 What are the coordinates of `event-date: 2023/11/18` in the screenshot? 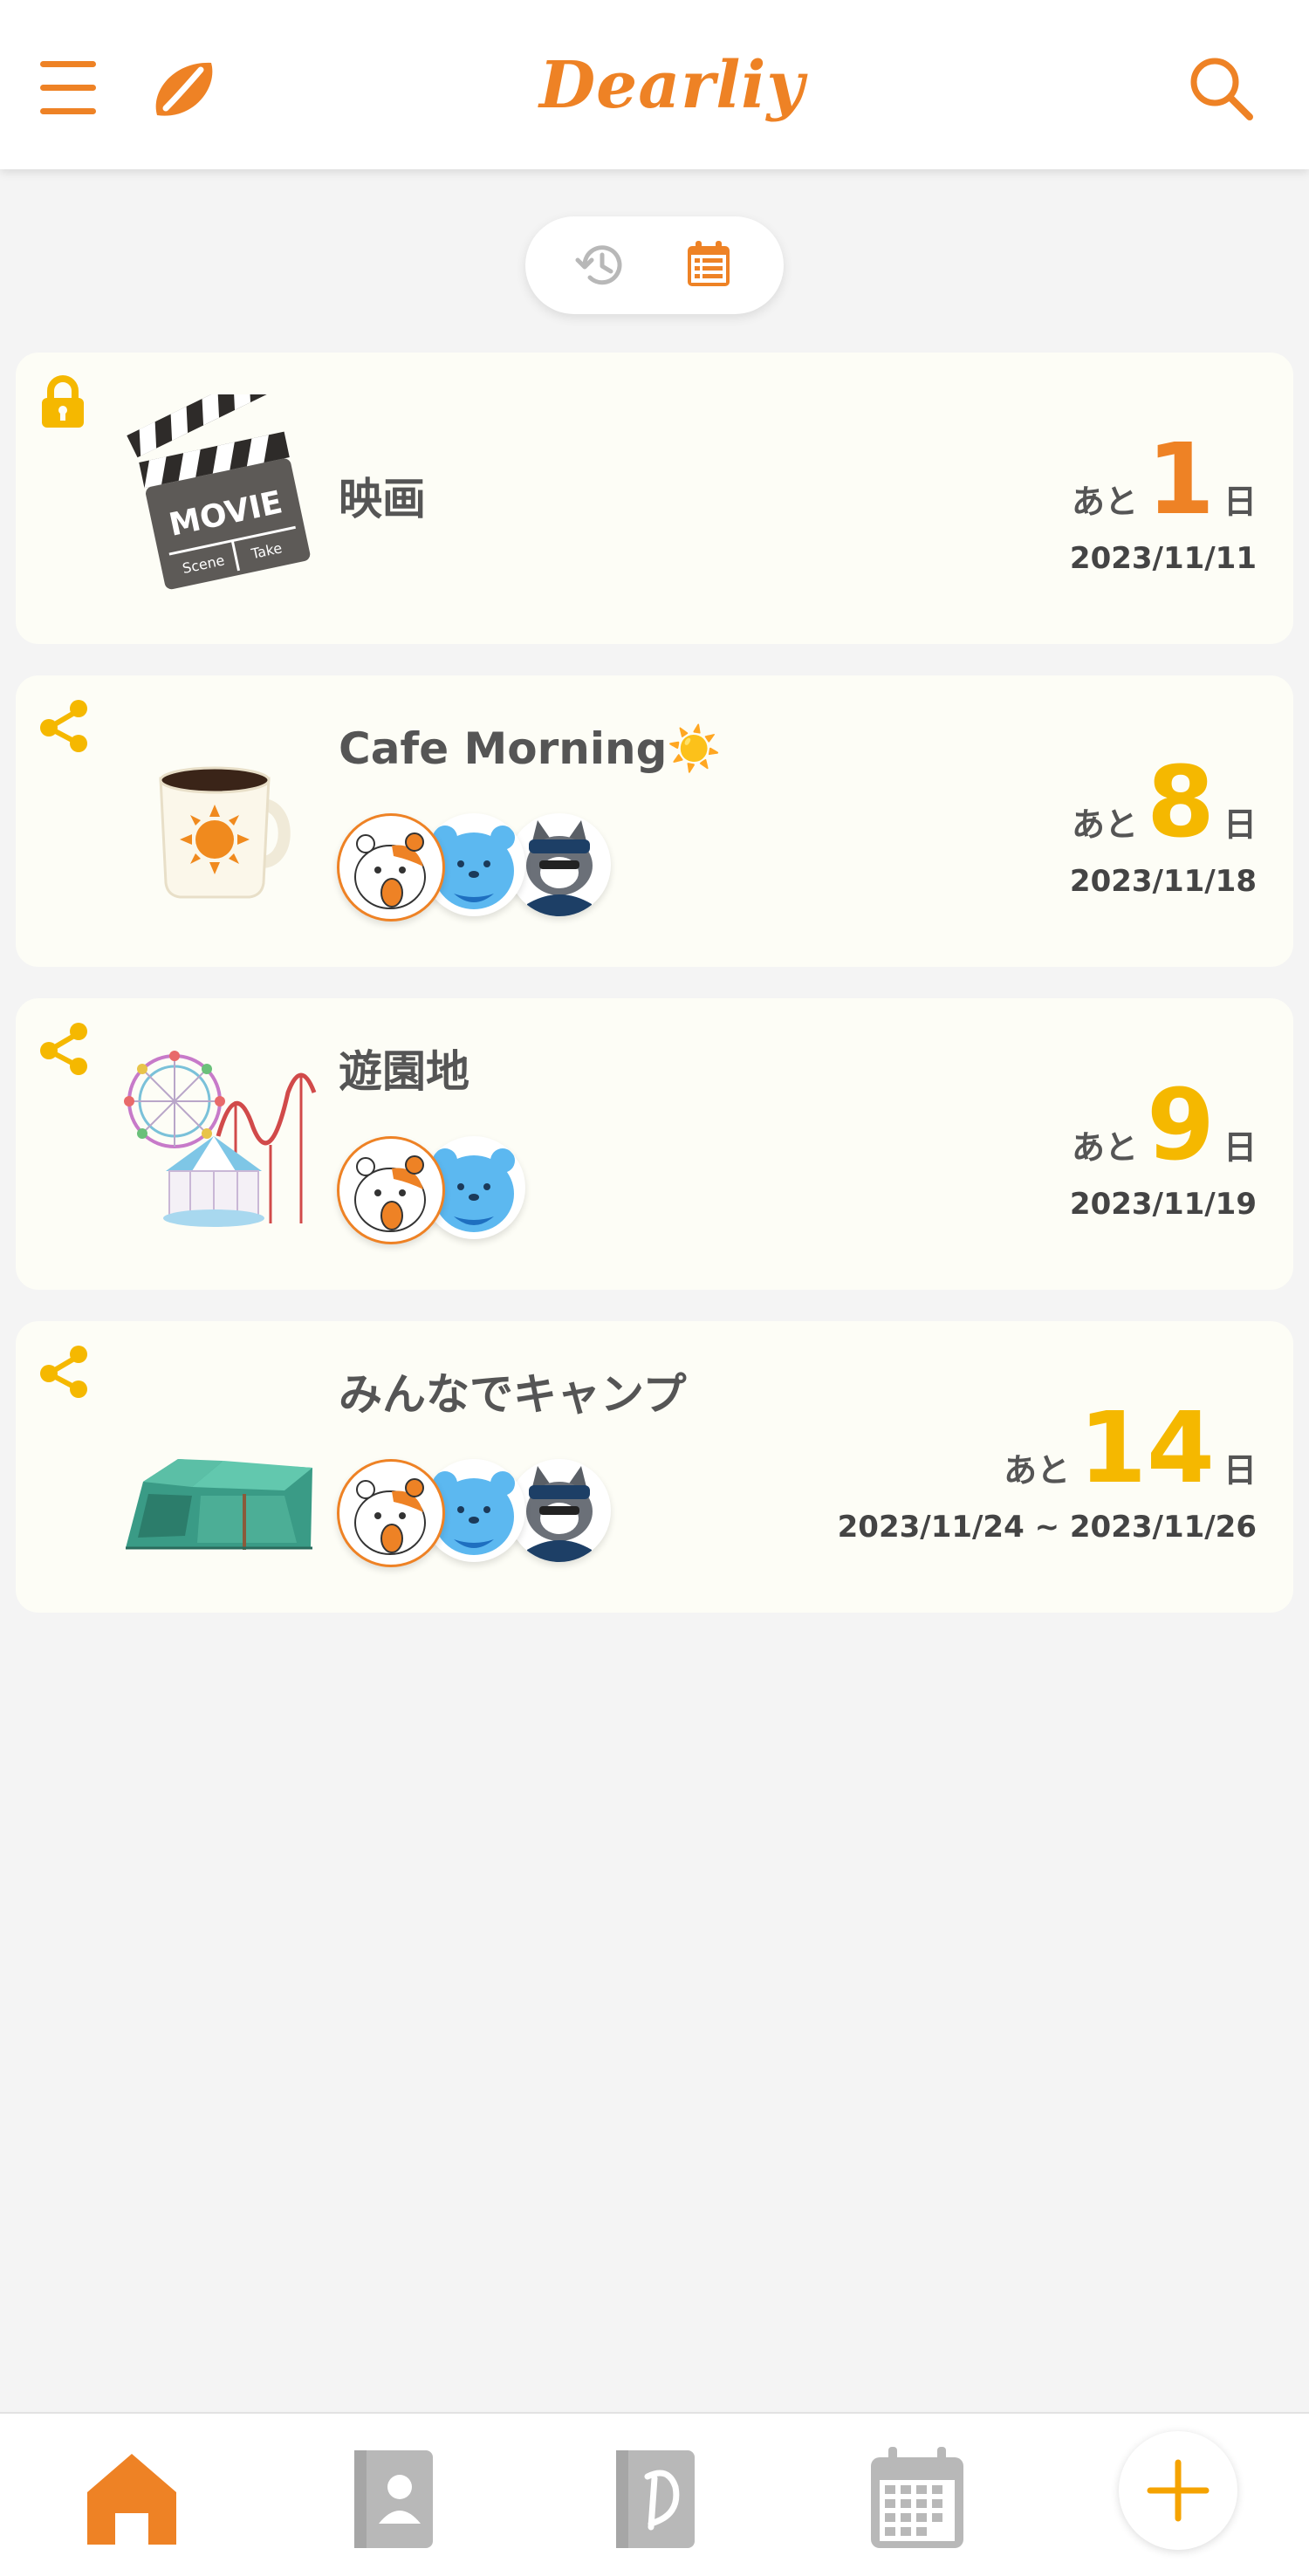 It's located at (1163, 882).